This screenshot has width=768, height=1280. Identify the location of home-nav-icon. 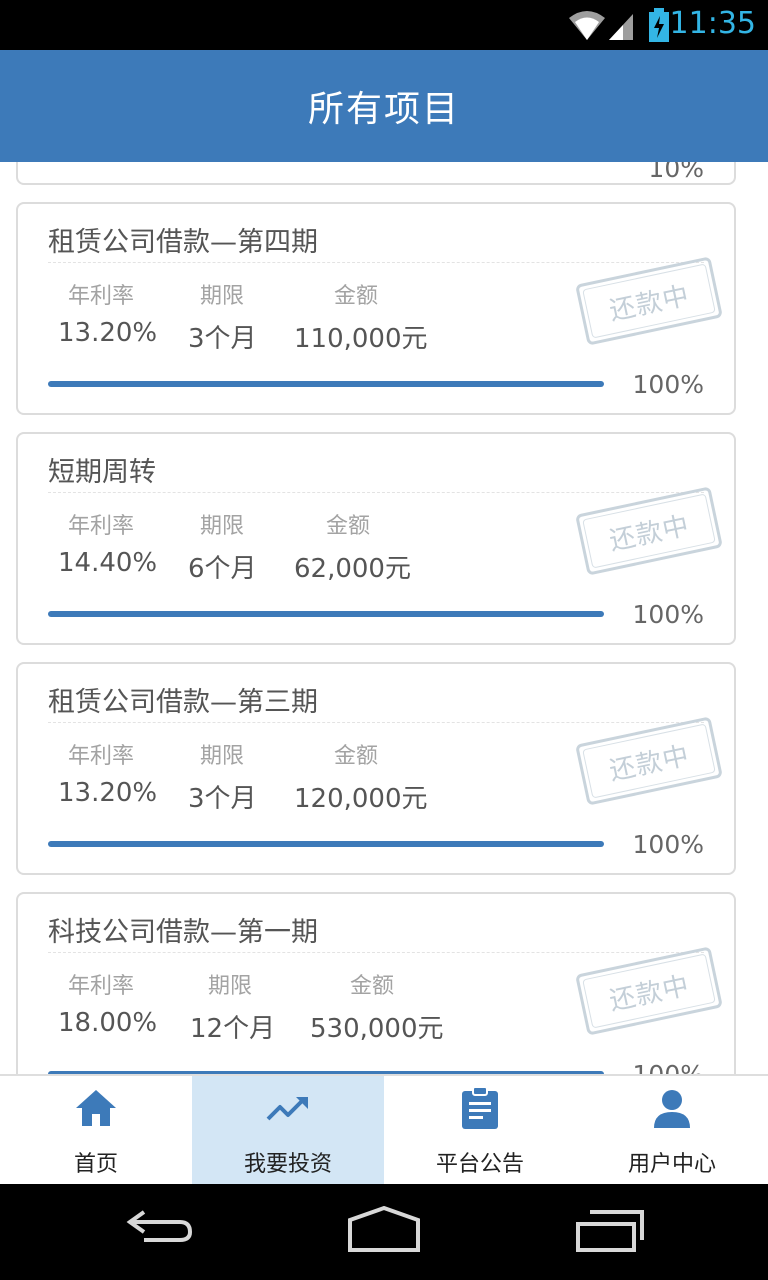
(384, 1230).